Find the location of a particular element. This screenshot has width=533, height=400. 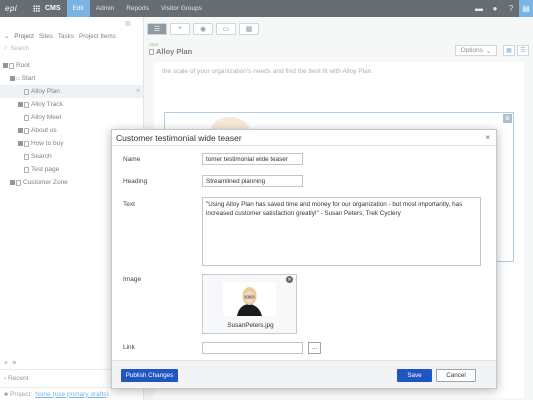

name-label: Name is located at coordinates (132, 159).